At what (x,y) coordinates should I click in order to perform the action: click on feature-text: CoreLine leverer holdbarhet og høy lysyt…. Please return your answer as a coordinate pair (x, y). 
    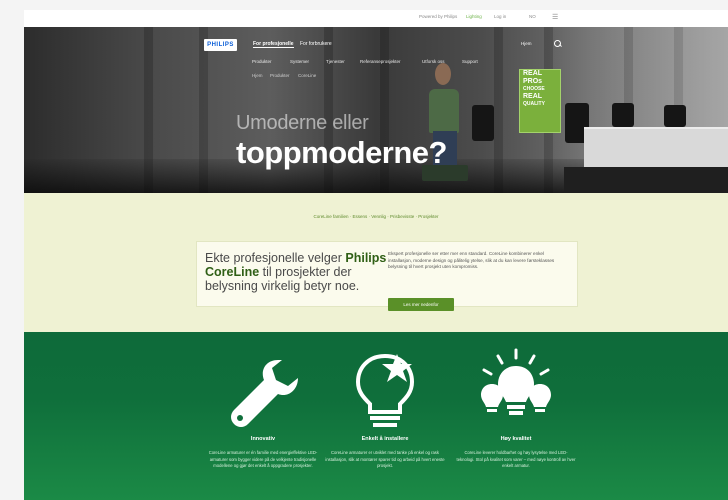
    Looking at the image, I should click on (516, 459).